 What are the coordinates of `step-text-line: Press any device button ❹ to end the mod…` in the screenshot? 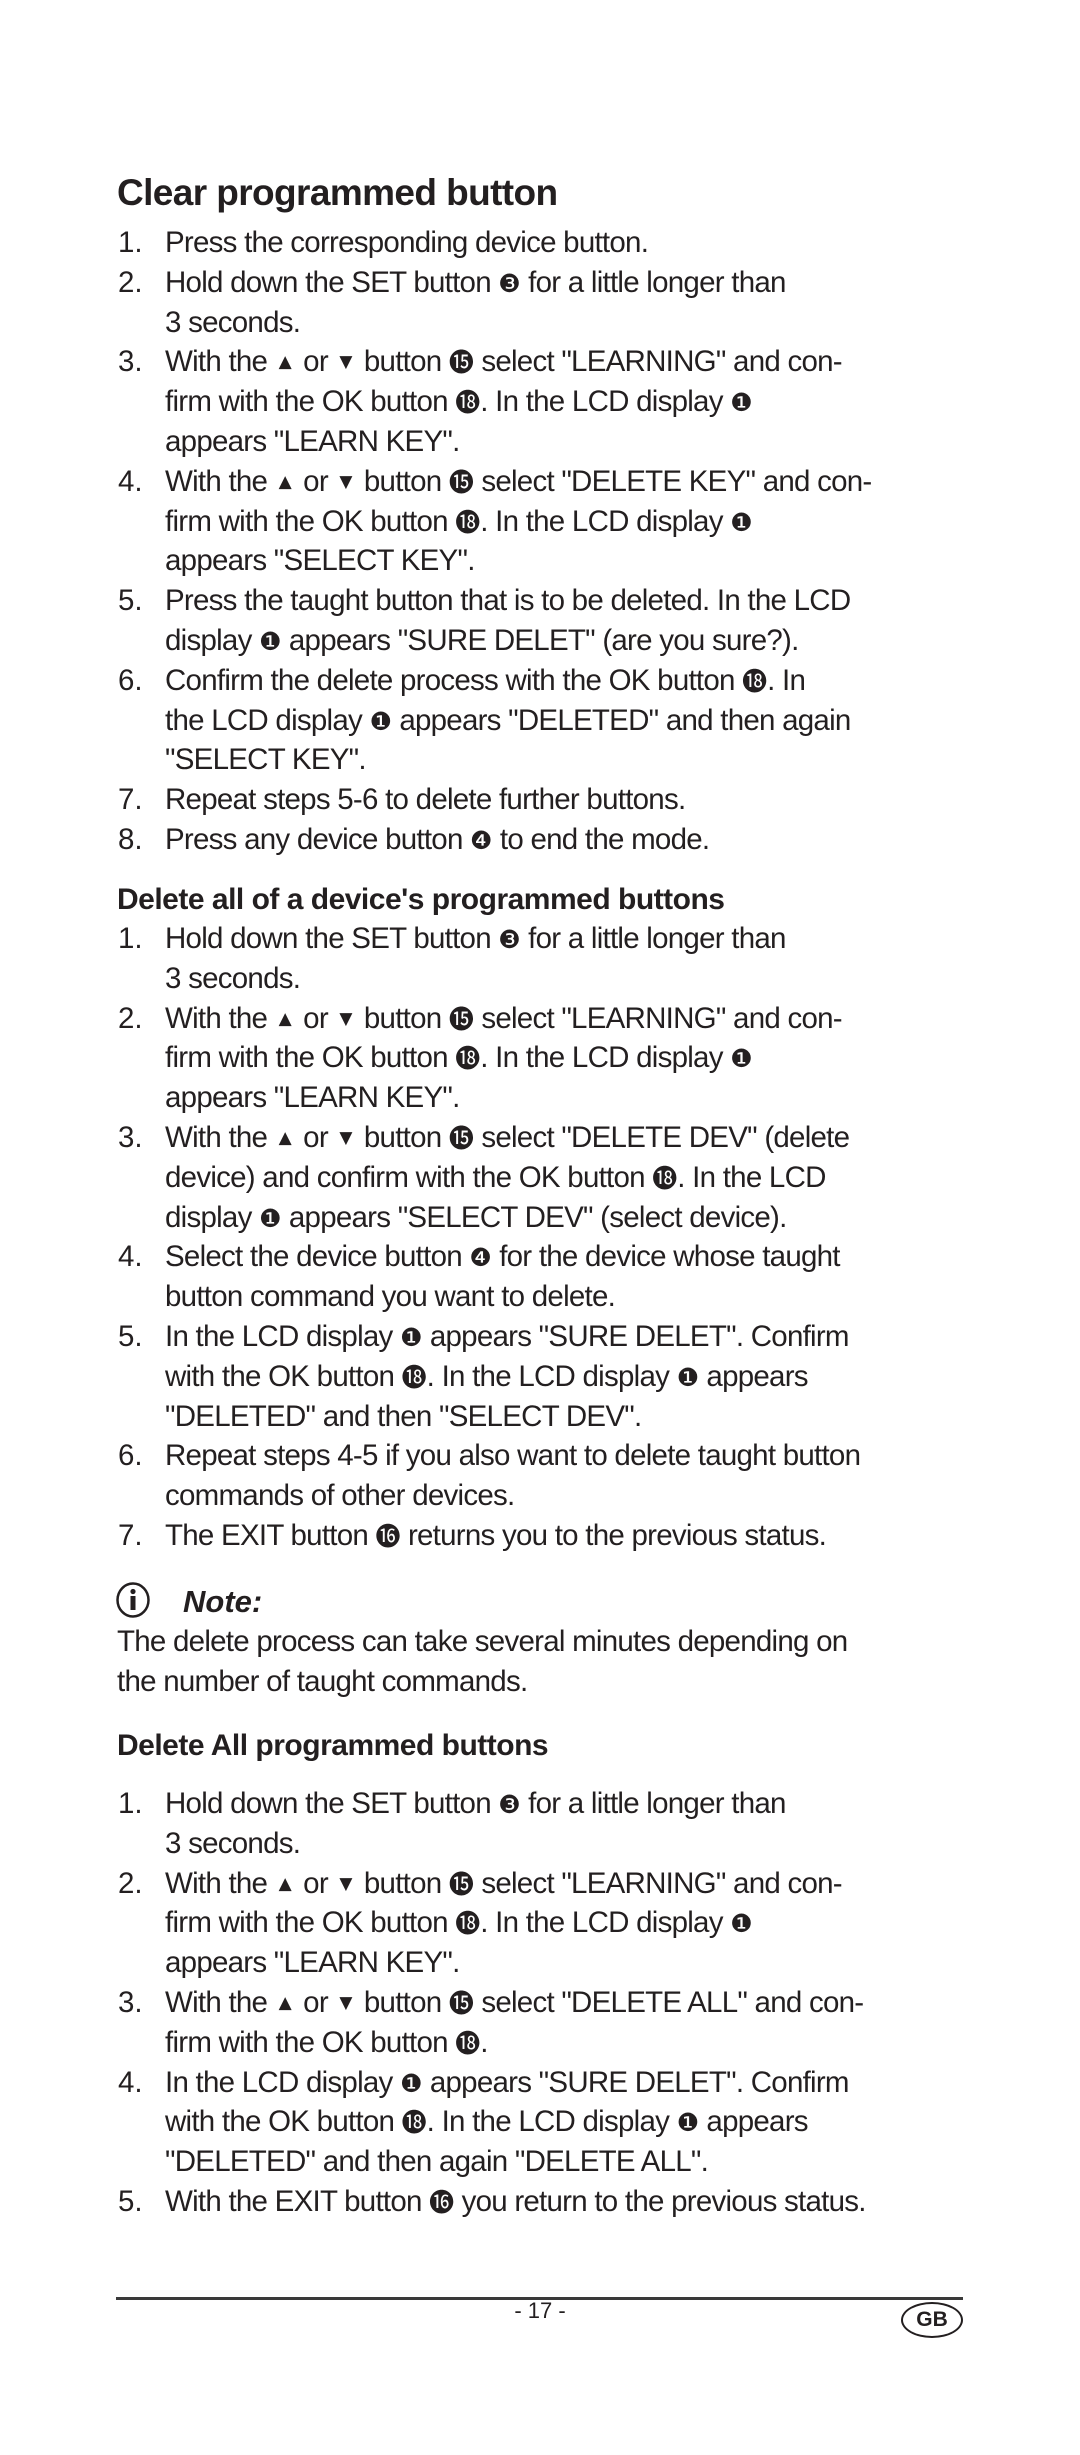 It's located at (437, 839).